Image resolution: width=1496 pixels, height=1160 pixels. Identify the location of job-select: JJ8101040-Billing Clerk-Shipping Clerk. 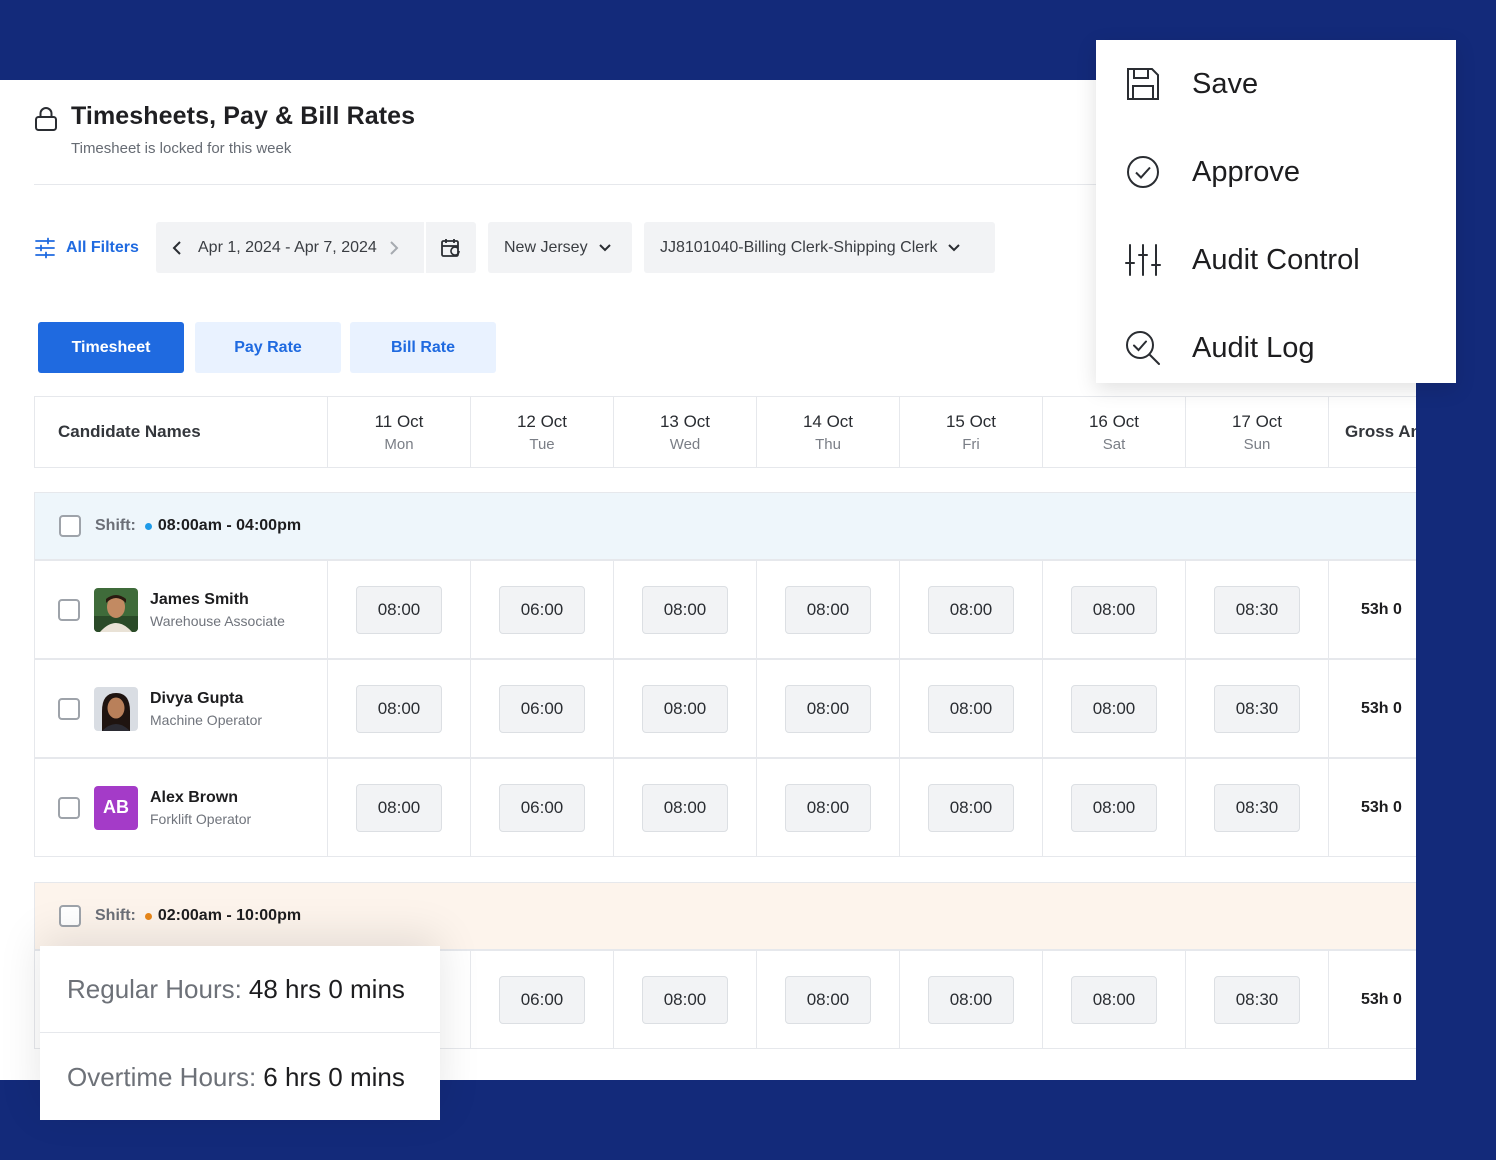
(819, 247).